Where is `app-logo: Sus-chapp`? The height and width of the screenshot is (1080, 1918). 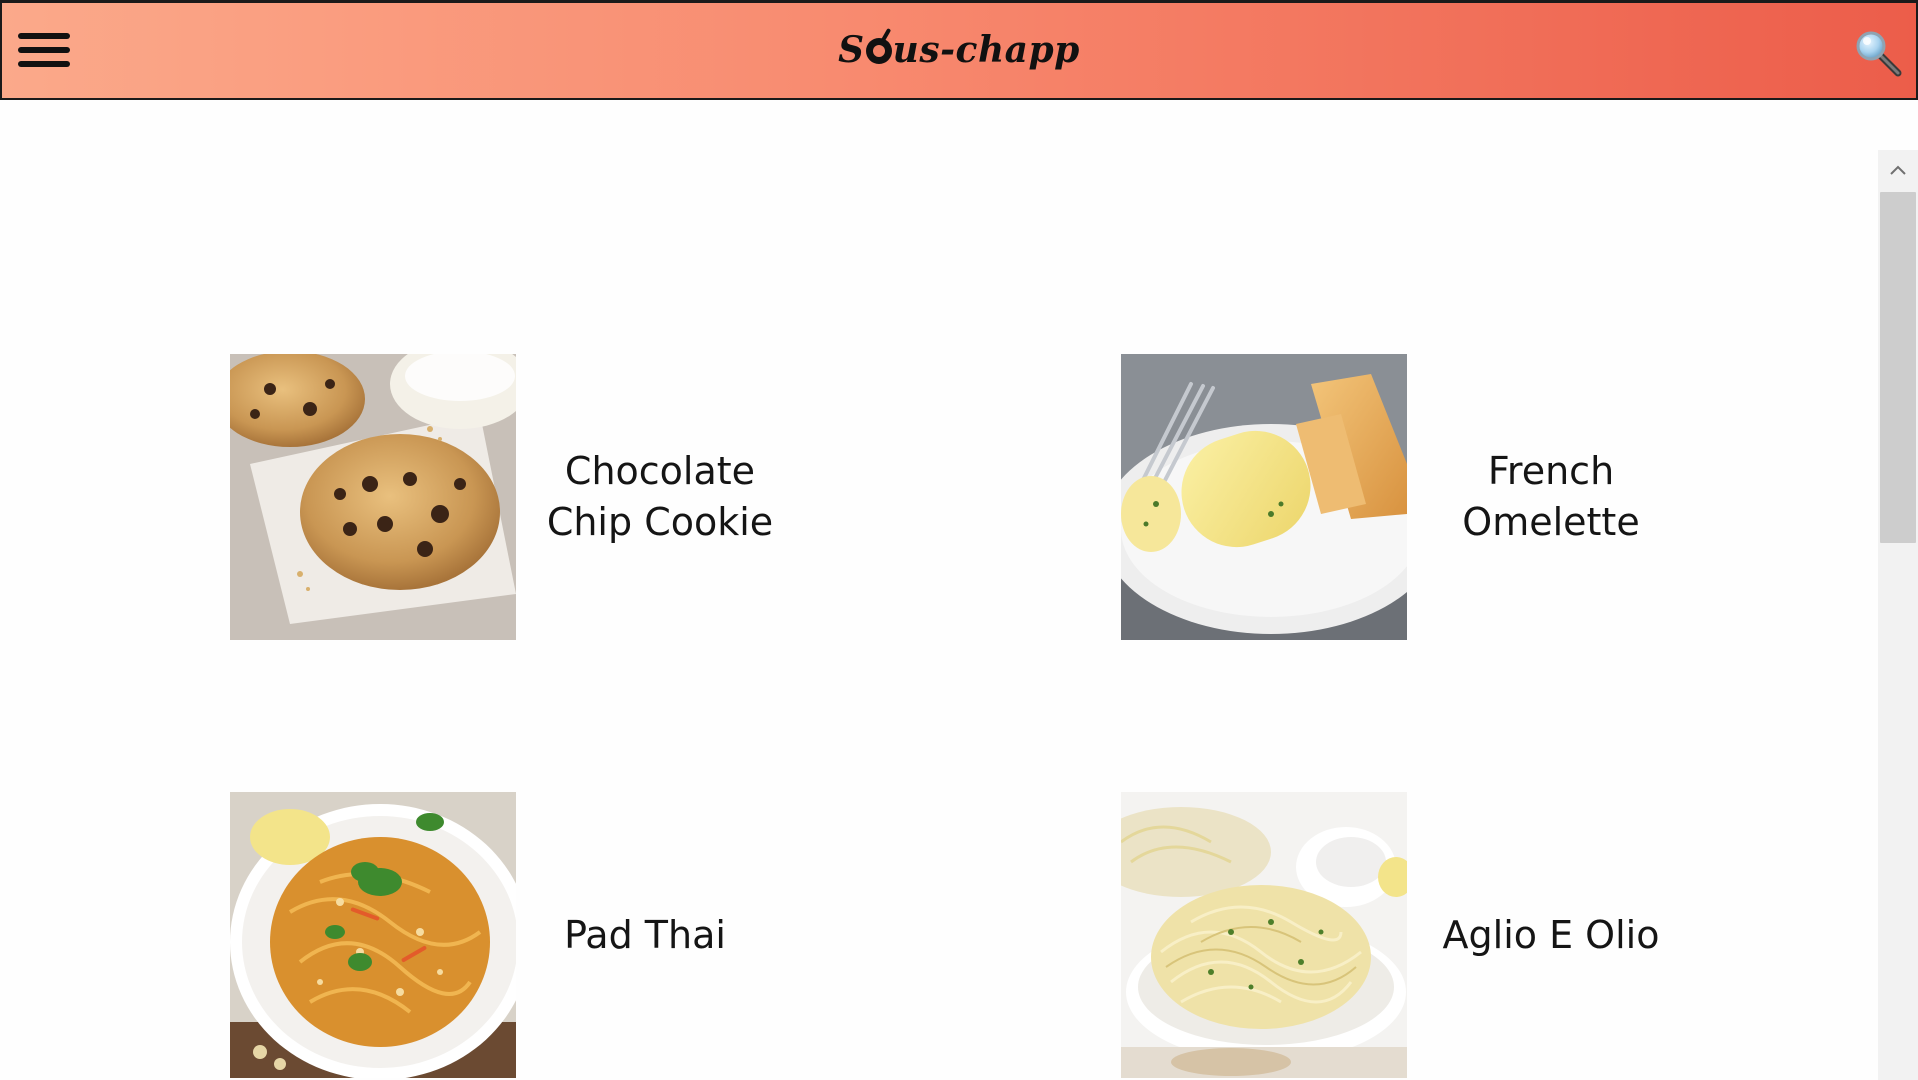
app-logo: Sus-chapp is located at coordinates (959, 50).